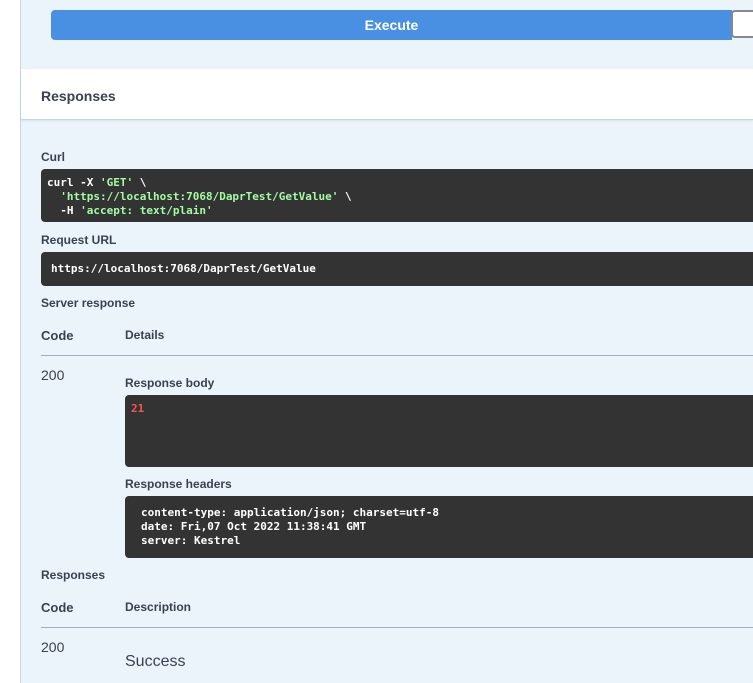 Image resolution: width=753 pixels, height=683 pixels. What do you see at coordinates (57, 335) in the screenshot?
I see `server-response-code-header: Code` at bounding box center [57, 335].